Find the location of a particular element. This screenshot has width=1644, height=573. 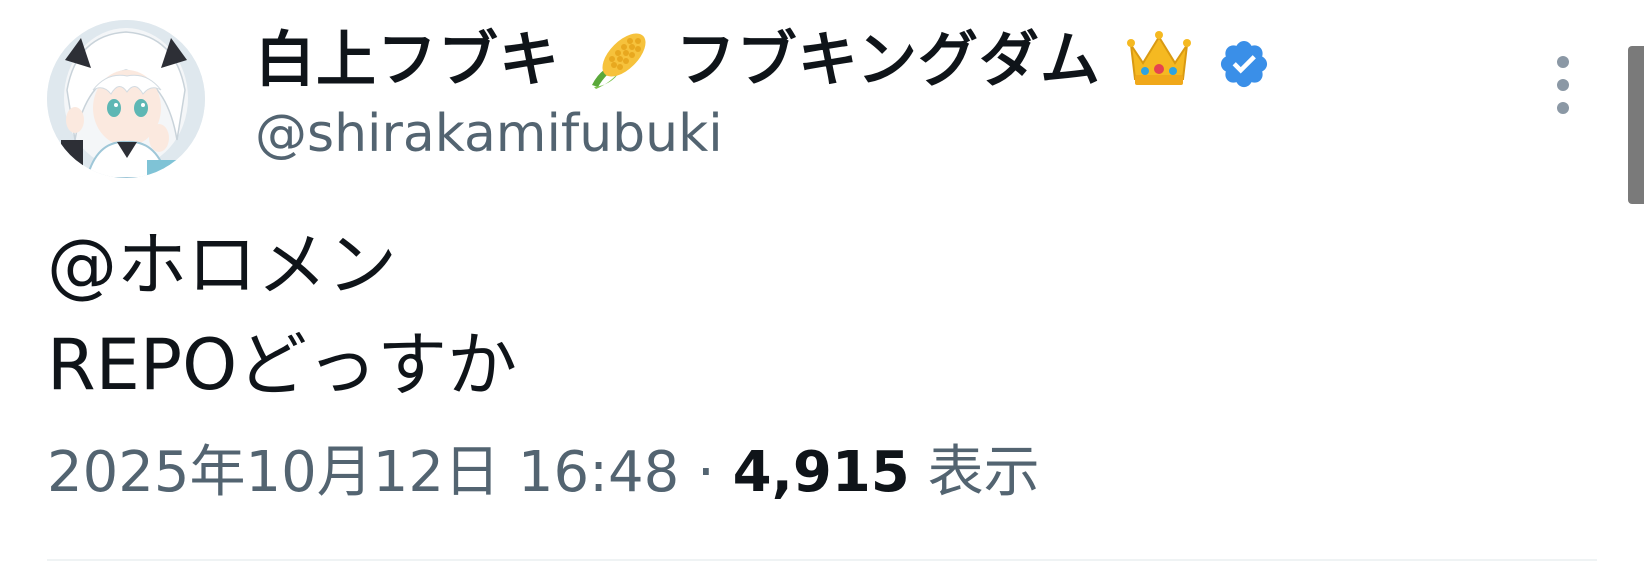

display-name-text-2: フブキングダム is located at coordinates (888, 60).